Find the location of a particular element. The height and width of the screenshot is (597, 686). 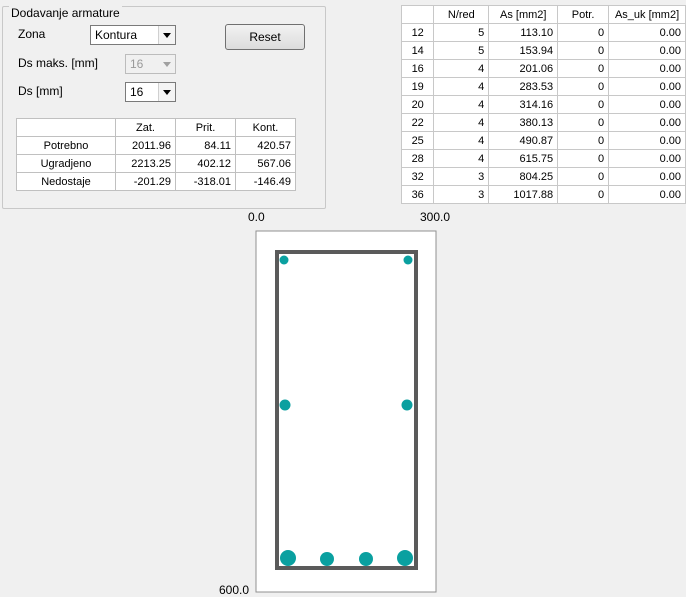

reset-button: Reset is located at coordinates (265, 37).